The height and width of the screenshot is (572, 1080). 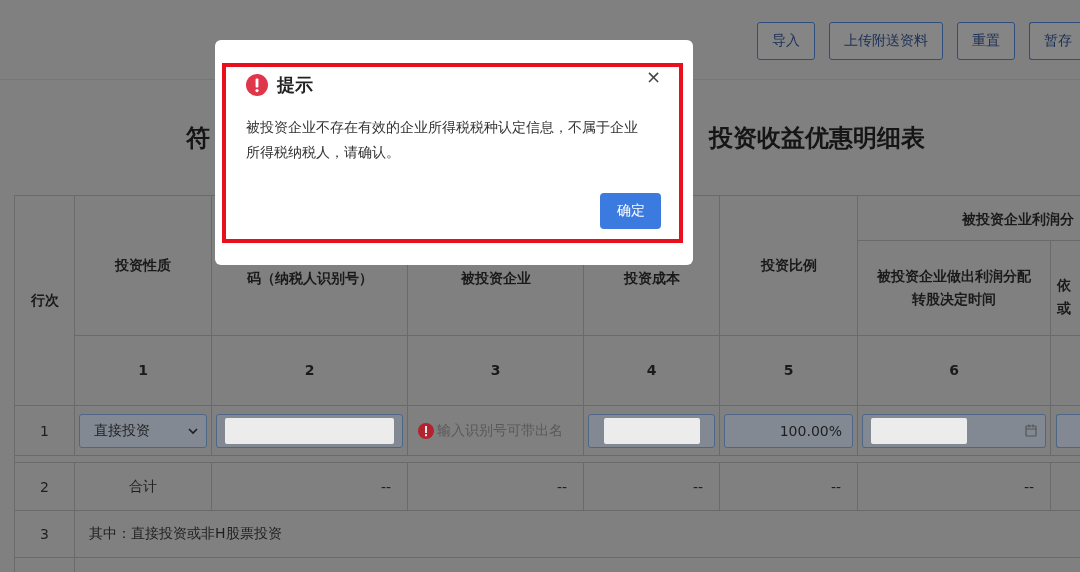 What do you see at coordinates (44, 486) in the screenshot?
I see `row-number: 2` at bounding box center [44, 486].